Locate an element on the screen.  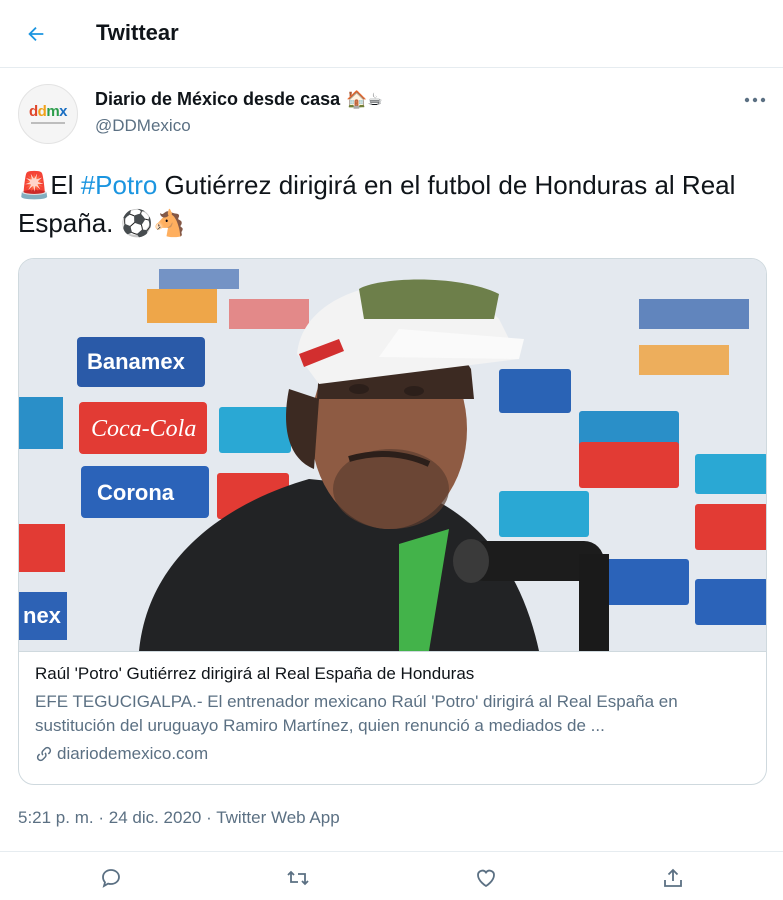
author-display-name: Diario de México desde casa is located at coordinates (217, 99).